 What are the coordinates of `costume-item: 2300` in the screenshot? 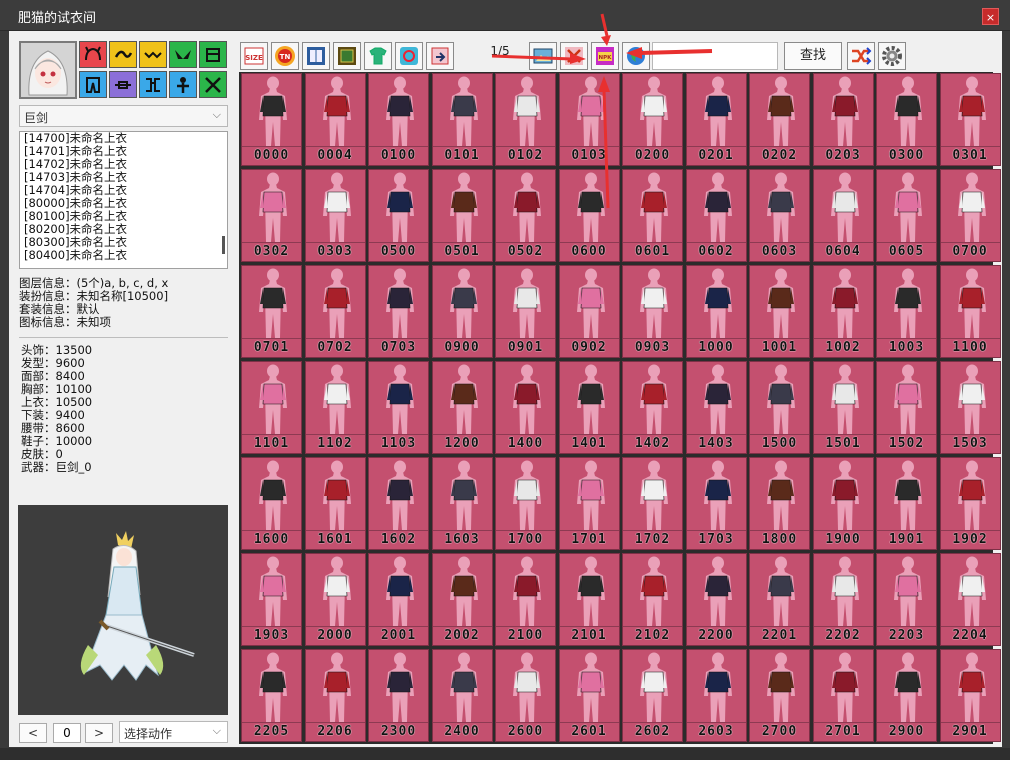 It's located at (398, 695).